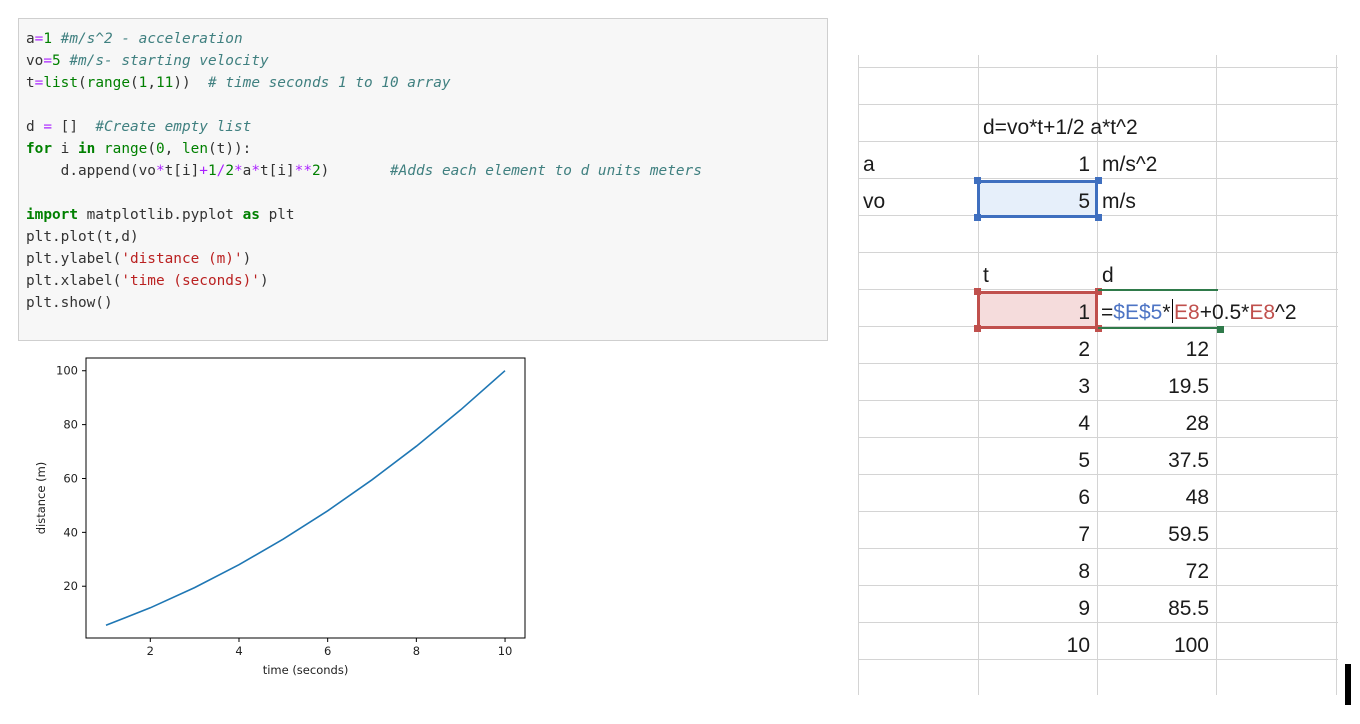 This screenshot has height=724, width=1360. What do you see at coordinates (1037, 497) in the screenshot?
I see `t-cell: 6` at bounding box center [1037, 497].